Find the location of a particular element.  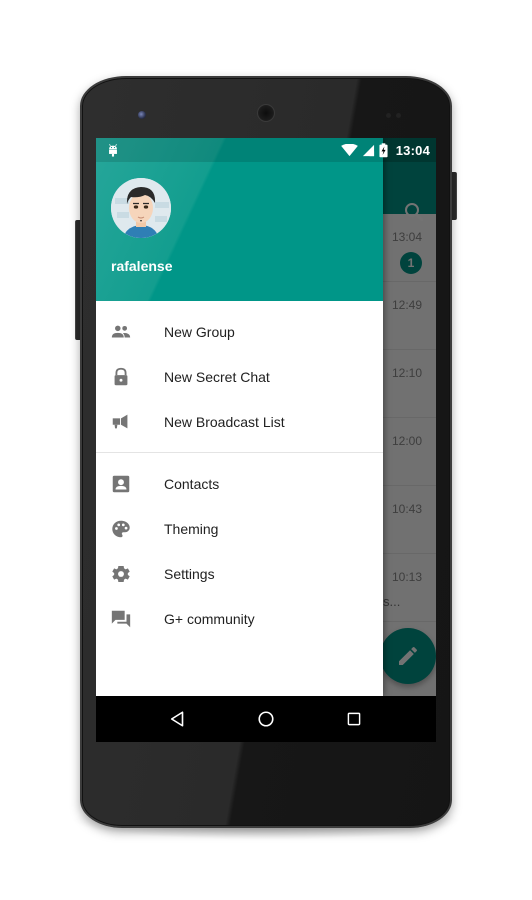

android-debug-icon is located at coordinates (113, 150).